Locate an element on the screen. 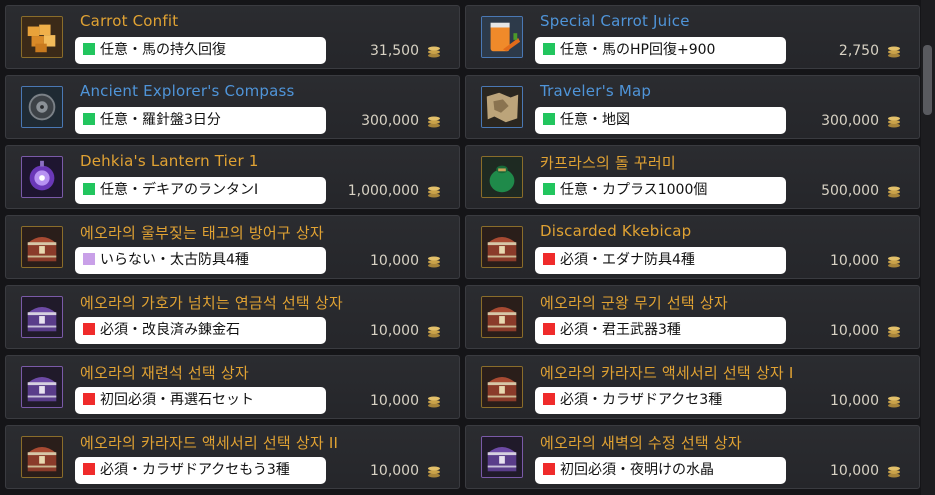 Image resolution: width=935 pixels, height=495 pixels. shop-item-card: Traveler's Map 任意・地図 300,000 is located at coordinates (692, 107).